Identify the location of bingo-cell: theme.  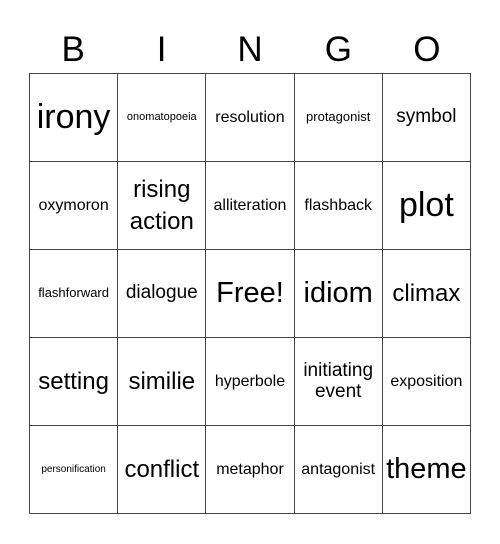
(426, 470).